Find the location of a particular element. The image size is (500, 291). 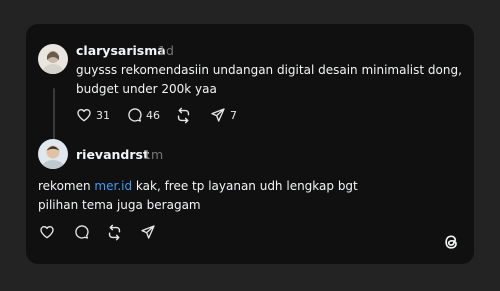

post-username: clarysarisma is located at coordinates (121, 50).